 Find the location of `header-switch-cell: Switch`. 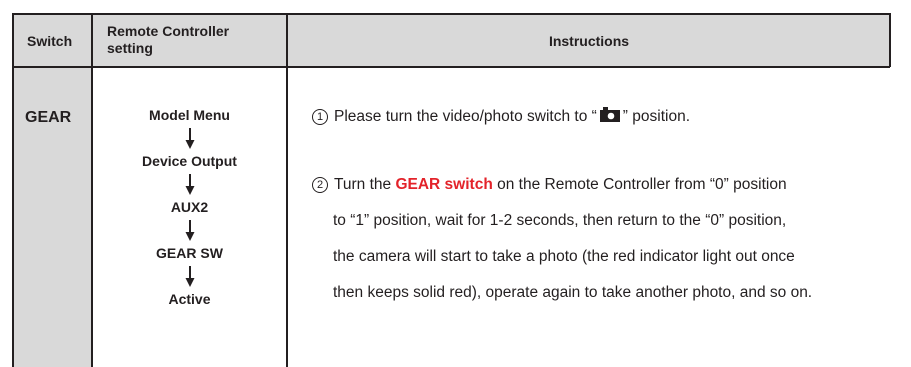

header-switch-cell: Switch is located at coordinates (51, 40).